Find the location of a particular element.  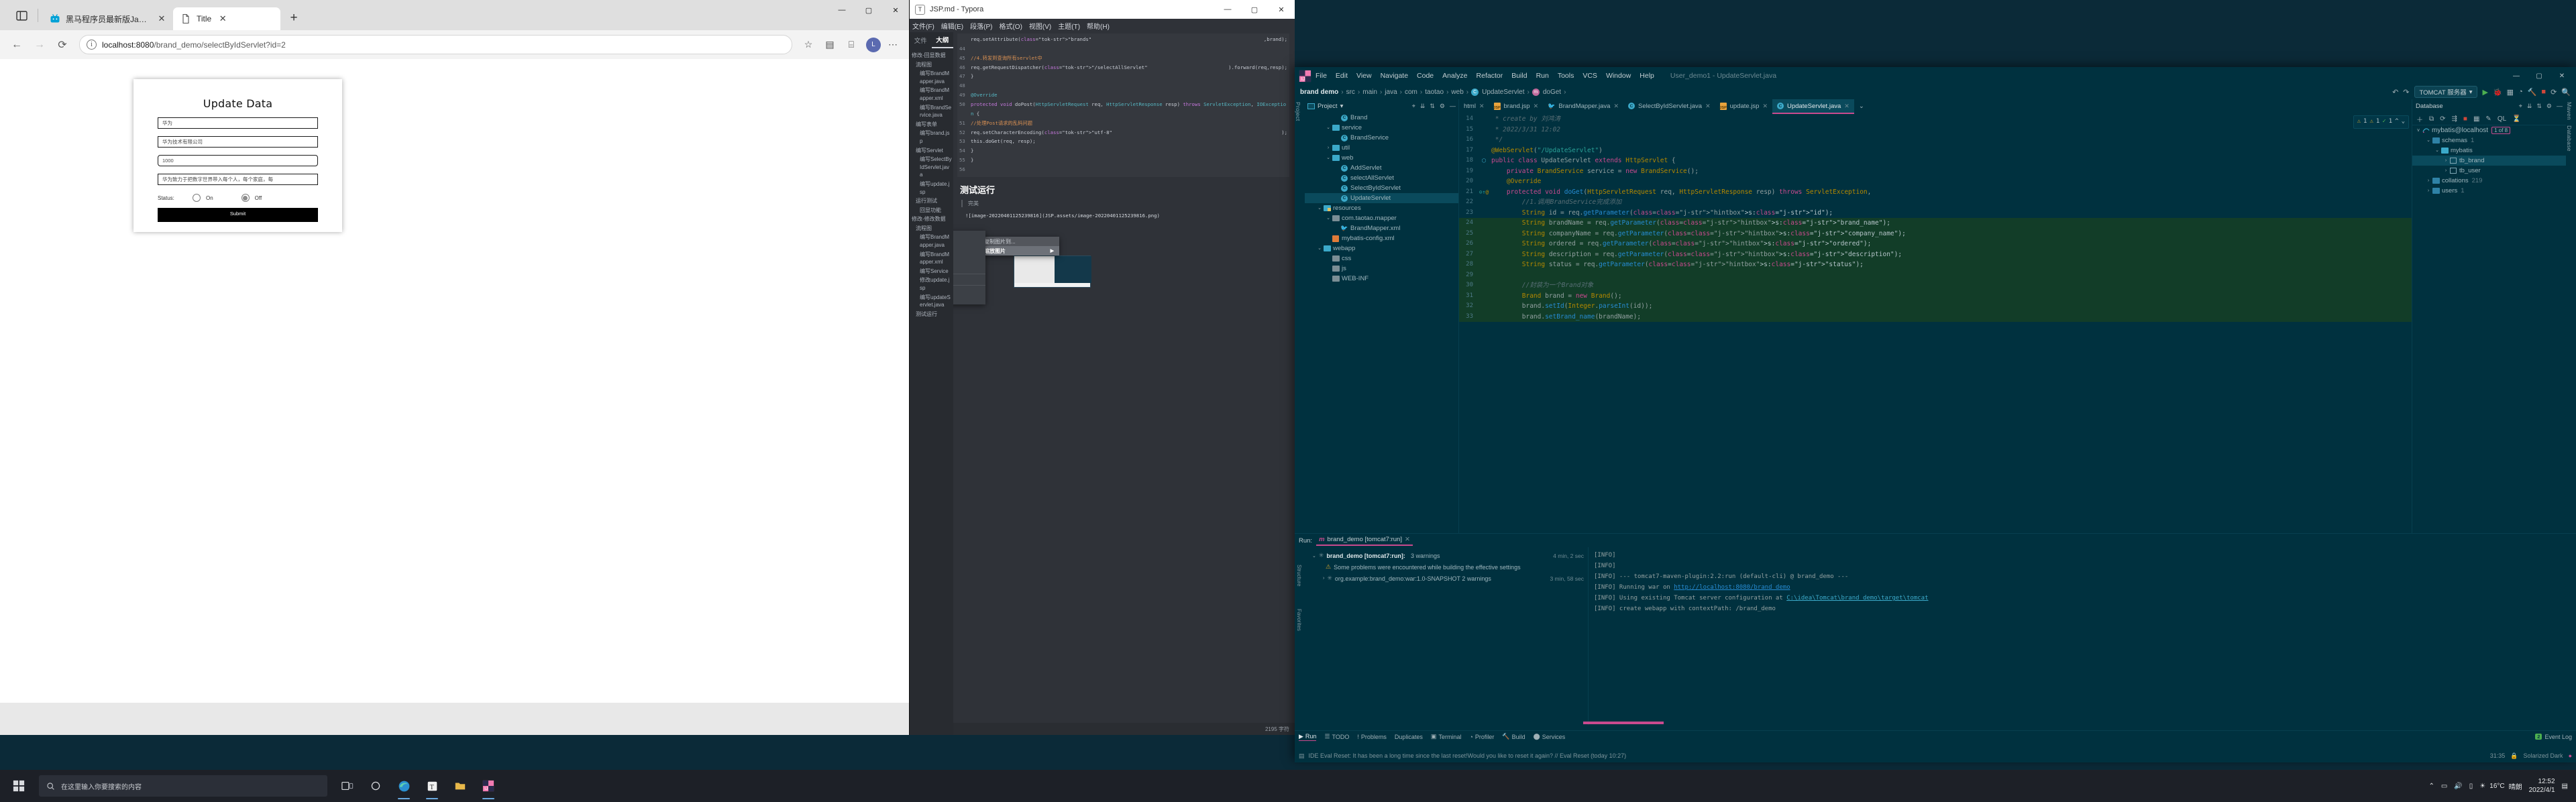

breadcrumb-src: src is located at coordinates (1350, 92).